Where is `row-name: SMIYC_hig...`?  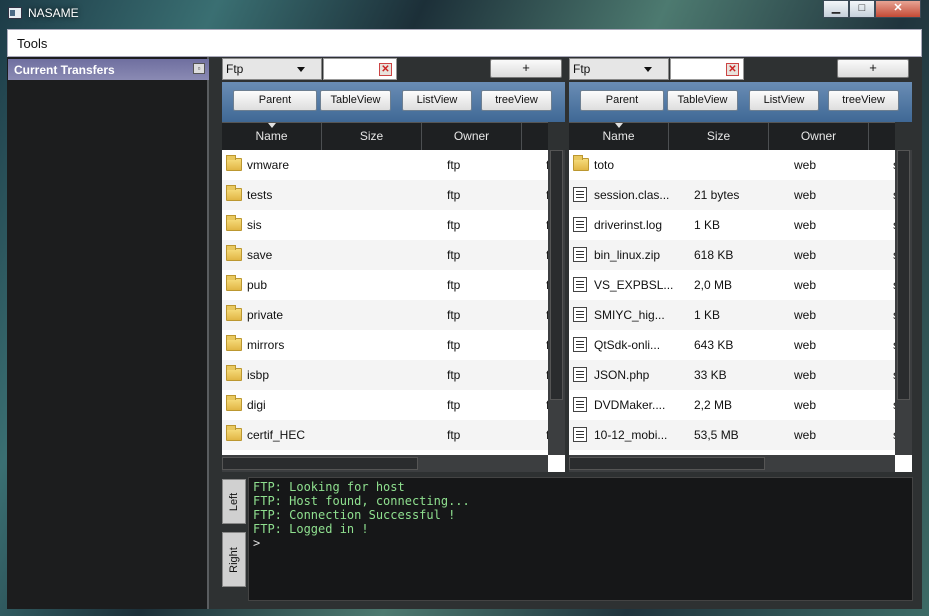
row-name: SMIYC_hig... is located at coordinates (629, 315).